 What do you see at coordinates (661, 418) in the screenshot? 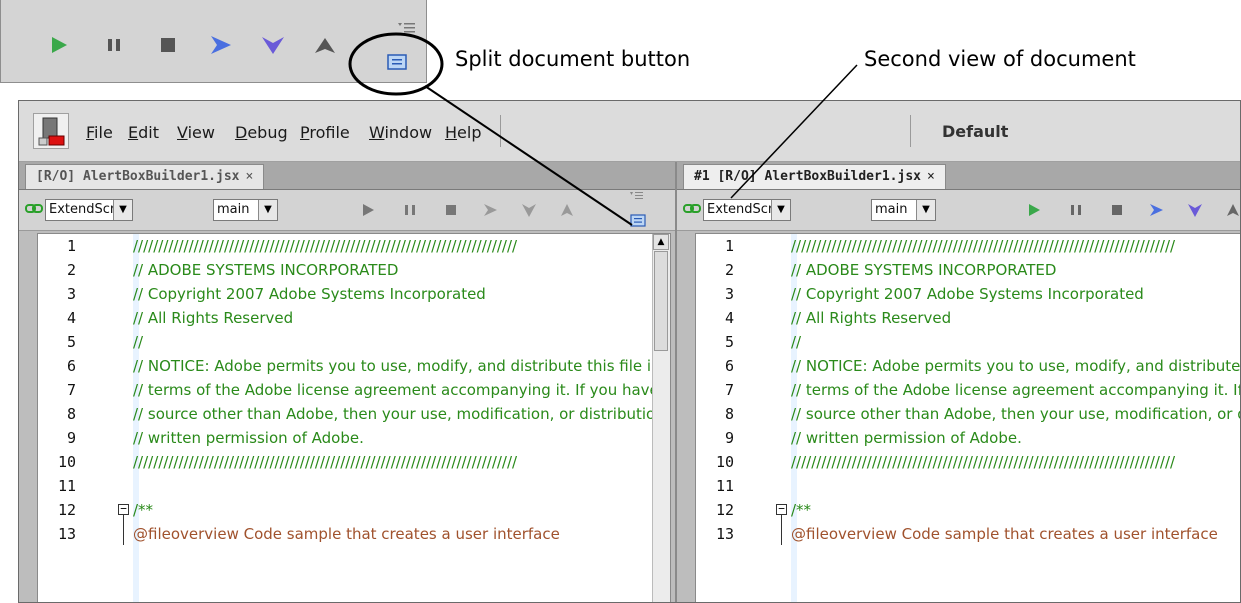
I see `vertical-scrollbar: ▲` at bounding box center [661, 418].